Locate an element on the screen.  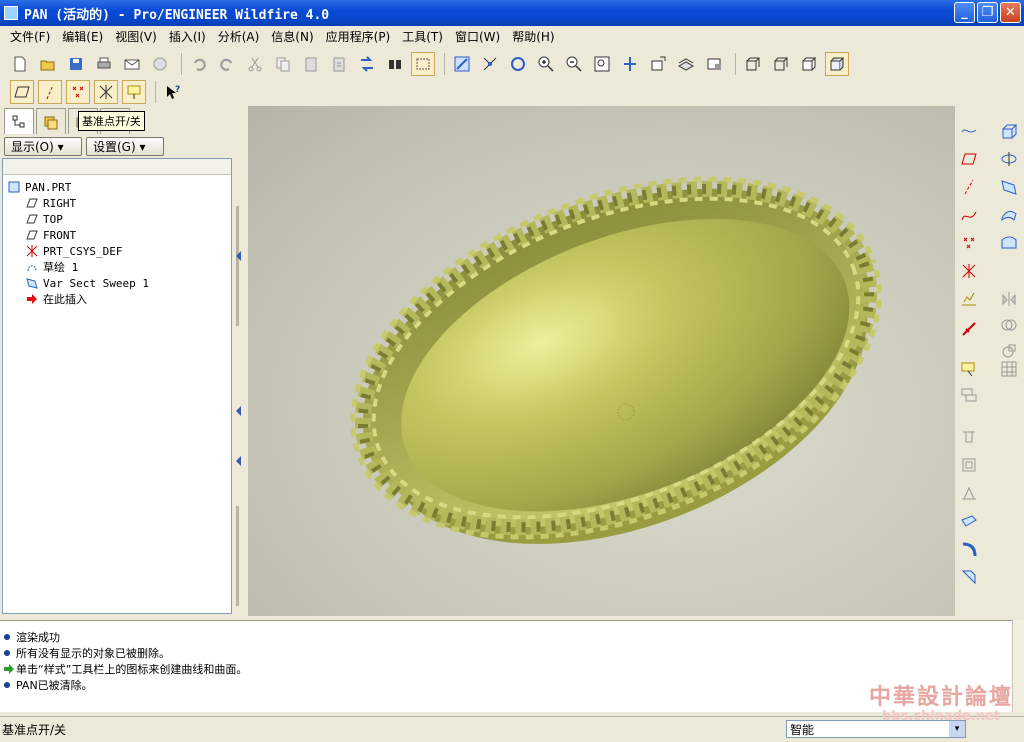
hole-tool-icon is located at coordinates (969, 437).